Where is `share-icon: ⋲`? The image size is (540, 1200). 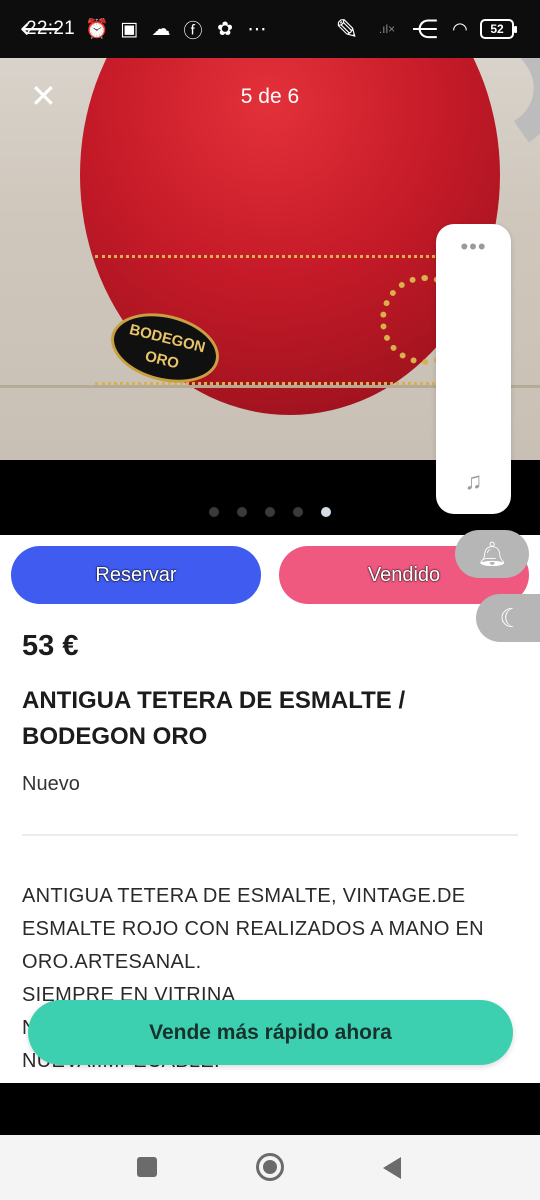
share-icon: ⋲ is located at coordinates (425, 29).